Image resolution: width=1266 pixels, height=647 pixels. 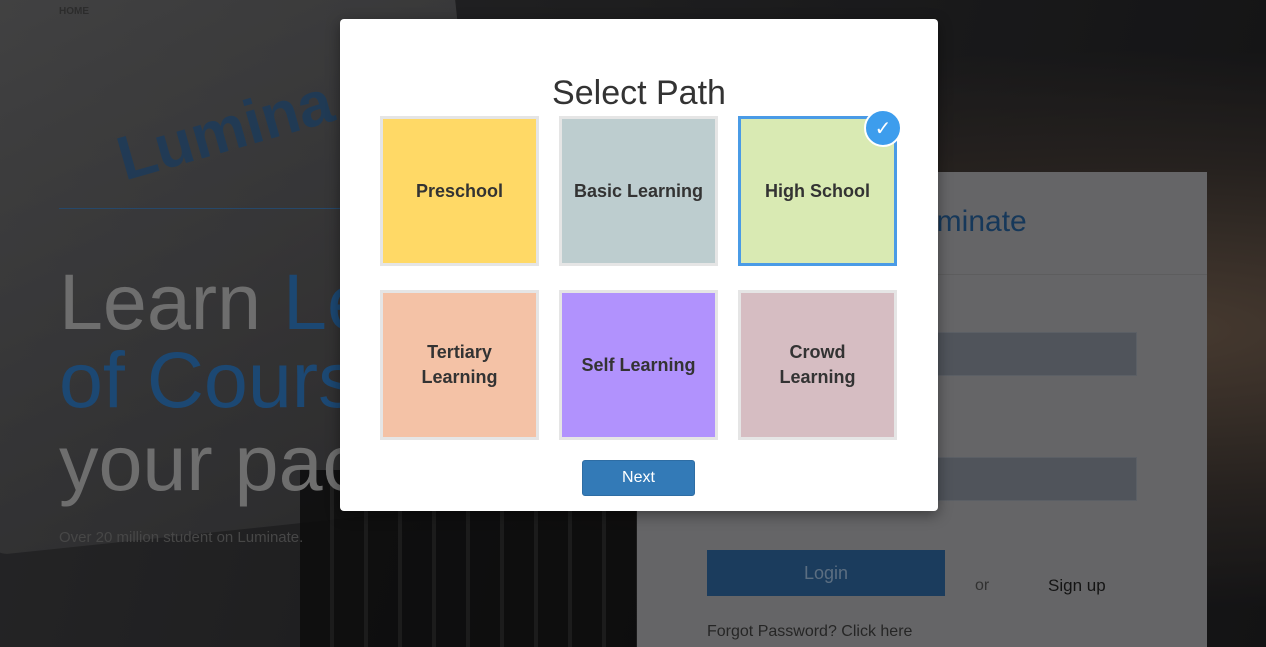 I want to click on path-tile-label: Tertiary Learning, so click(x=459, y=364).